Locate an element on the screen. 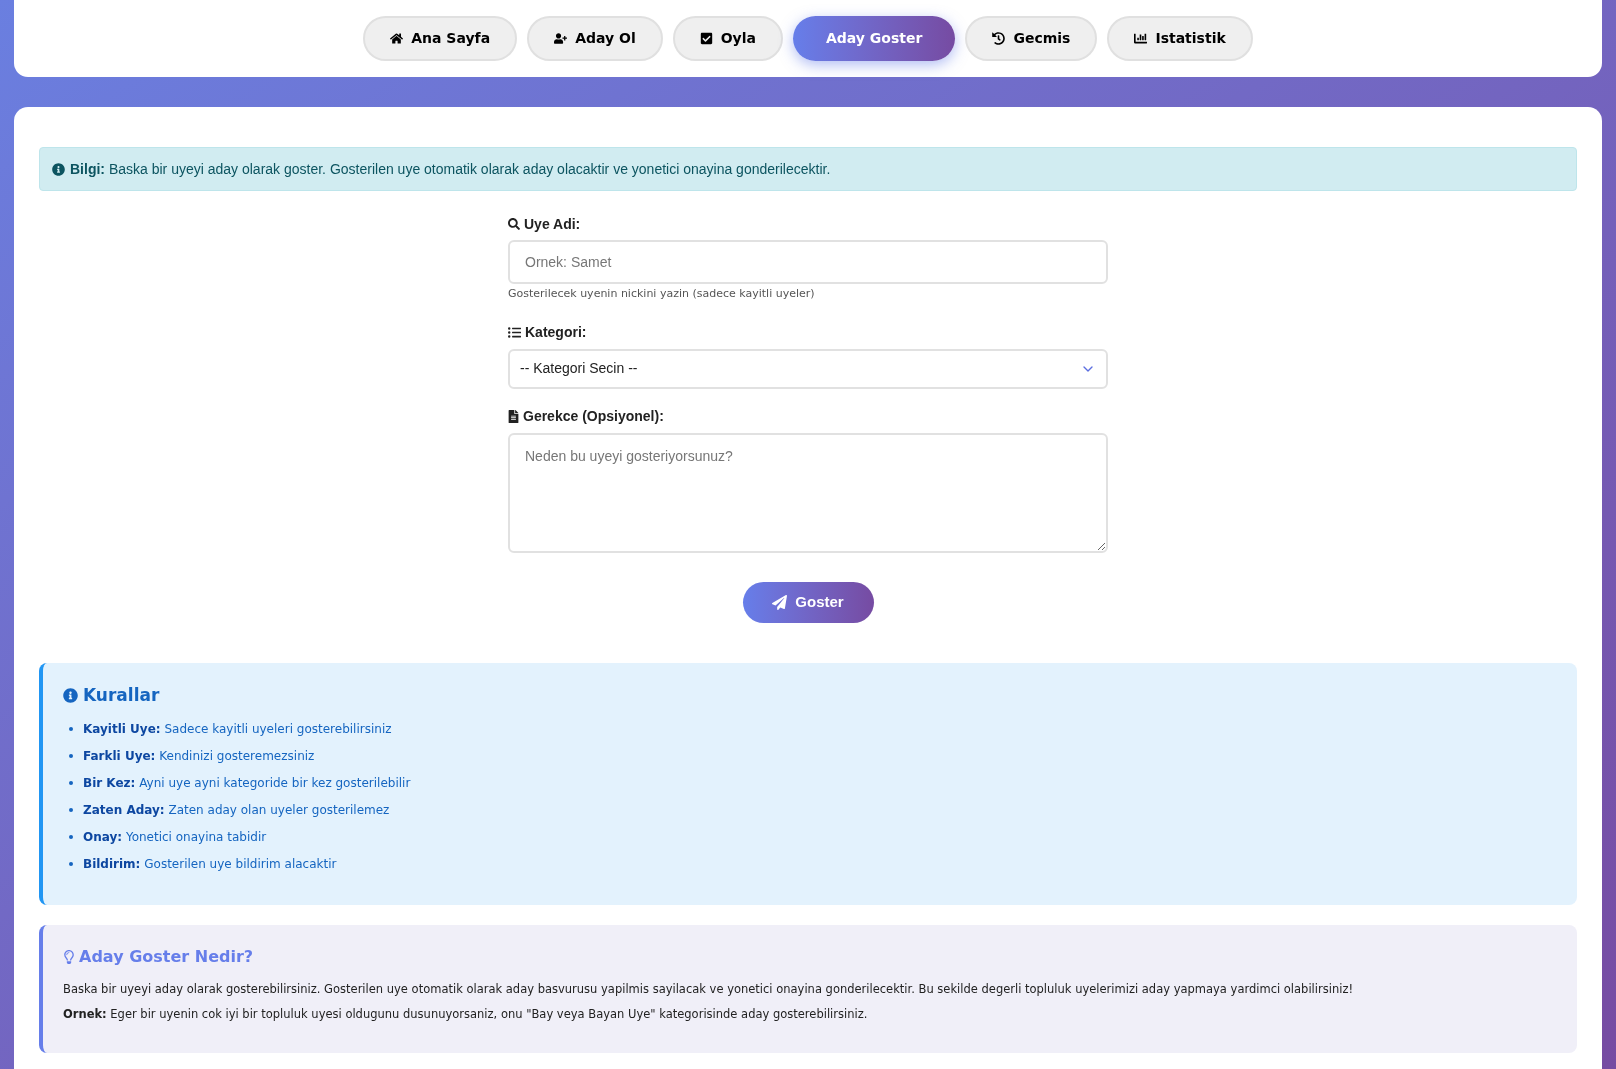 Image resolution: width=1616 pixels, height=1069 pixels. member-label: Uye Adi: is located at coordinates (552, 224).